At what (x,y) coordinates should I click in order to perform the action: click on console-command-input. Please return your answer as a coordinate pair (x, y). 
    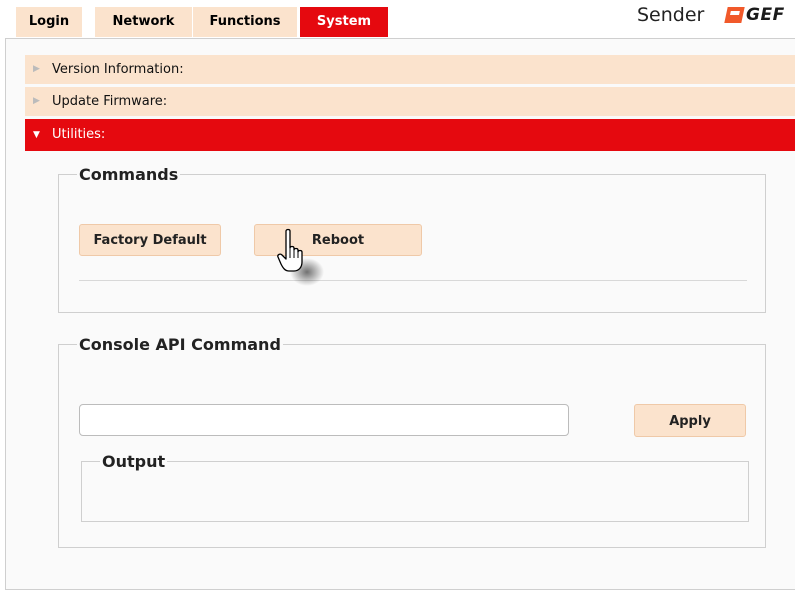
    Looking at the image, I should click on (324, 420).